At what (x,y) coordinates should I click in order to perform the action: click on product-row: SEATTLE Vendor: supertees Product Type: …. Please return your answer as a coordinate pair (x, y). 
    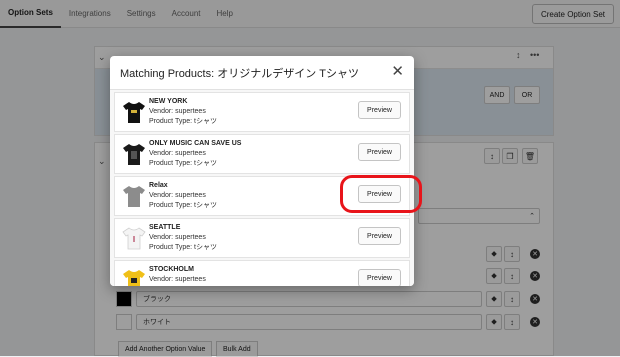
    Looking at the image, I should click on (262, 238).